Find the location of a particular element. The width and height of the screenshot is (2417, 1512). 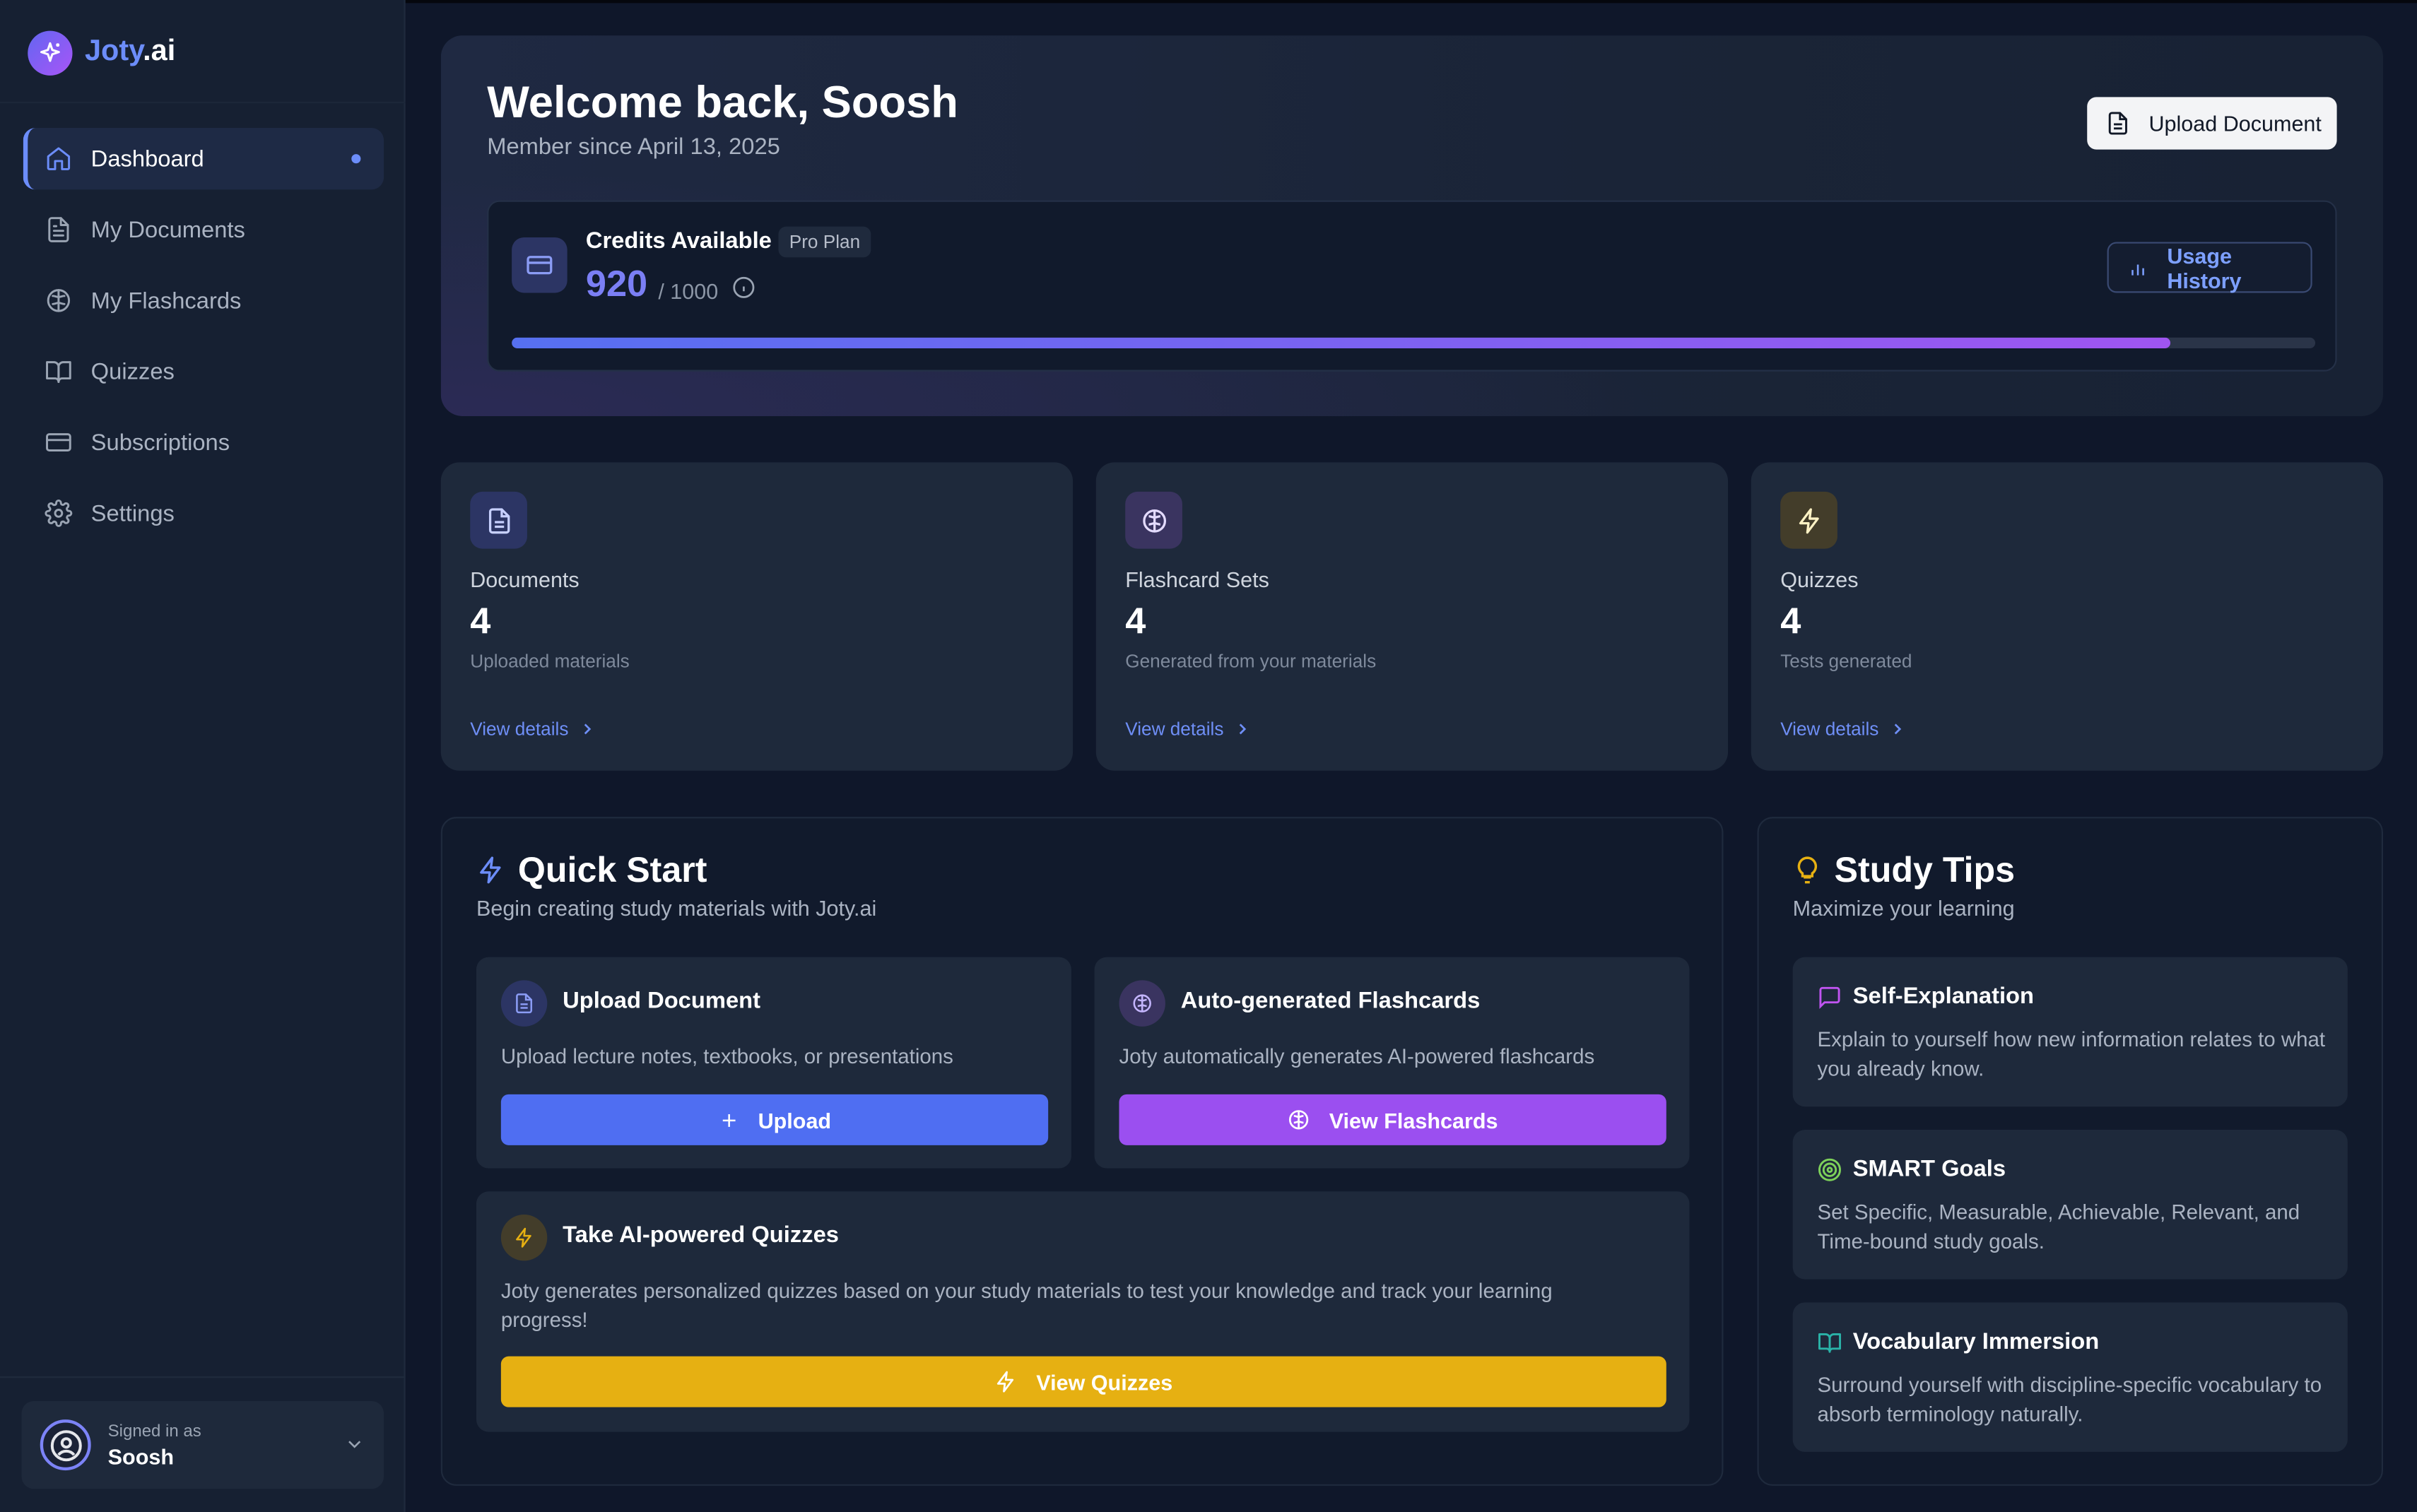

sidebar-item-label: My Documents is located at coordinates (167, 229).